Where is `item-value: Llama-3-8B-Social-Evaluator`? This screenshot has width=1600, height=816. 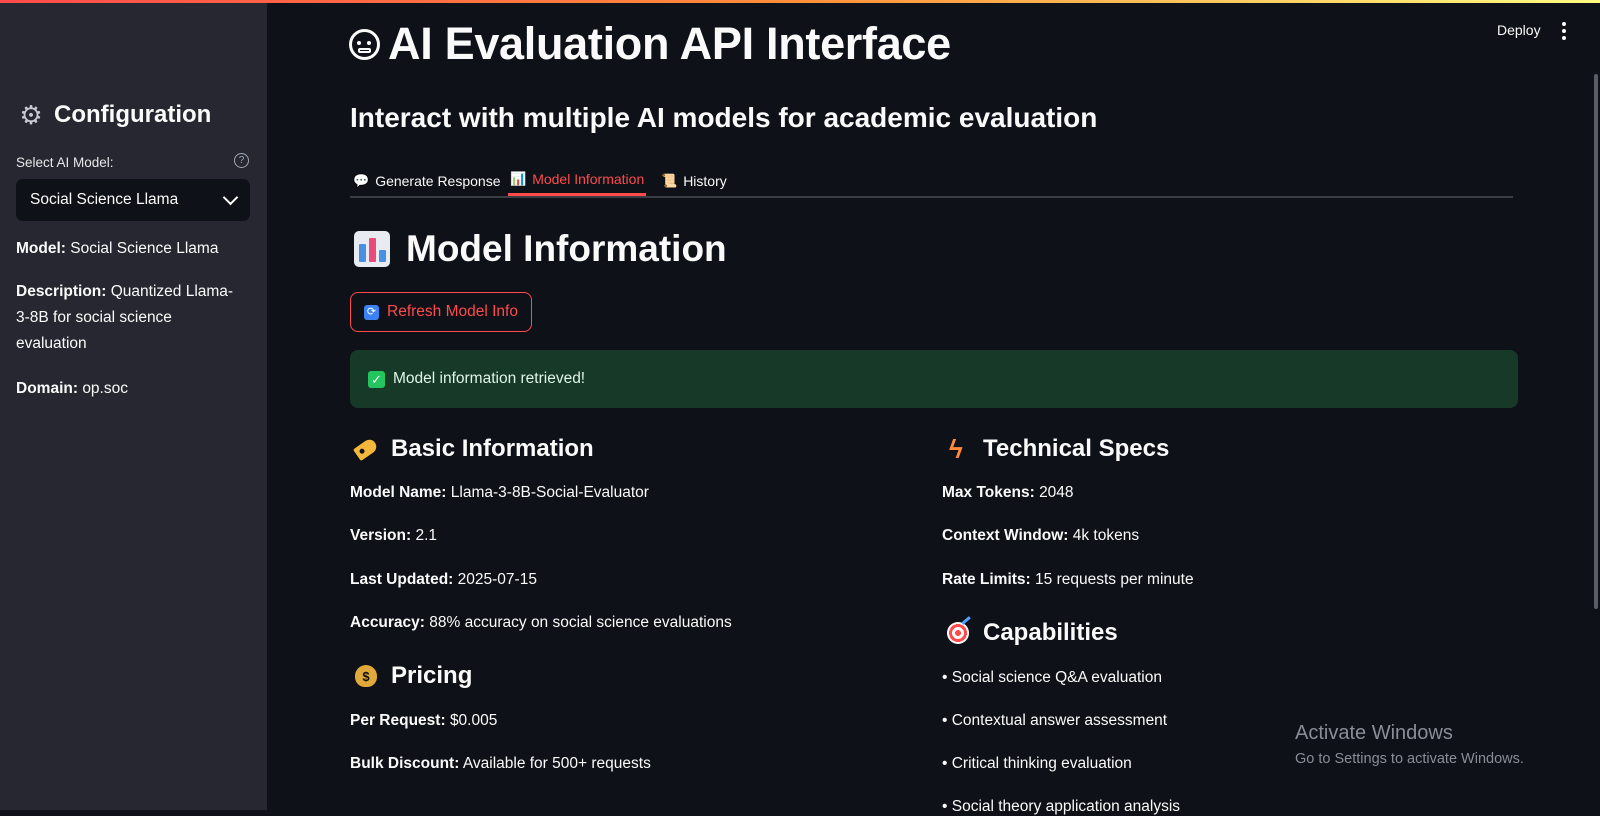 item-value: Llama-3-8B-Social-Evaluator is located at coordinates (549, 492).